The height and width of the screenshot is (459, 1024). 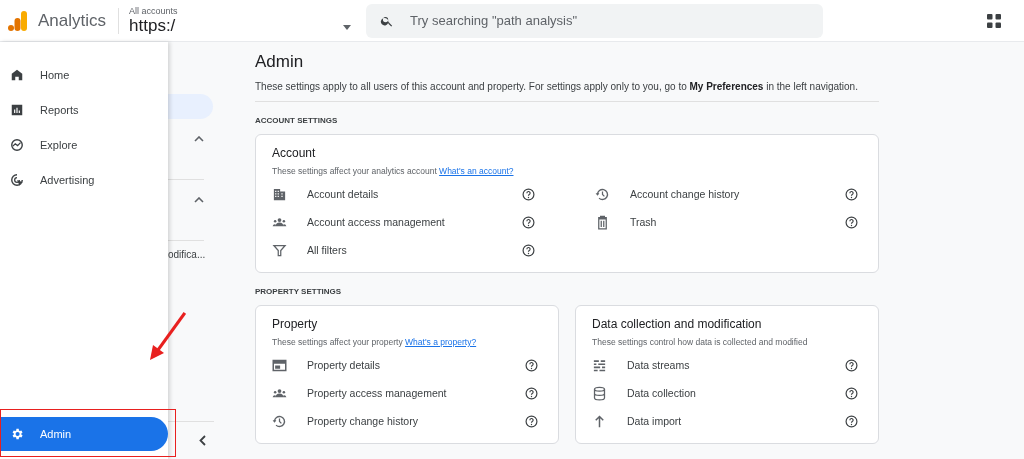 What do you see at coordinates (279, 250) in the screenshot?
I see `filter-icon` at bounding box center [279, 250].